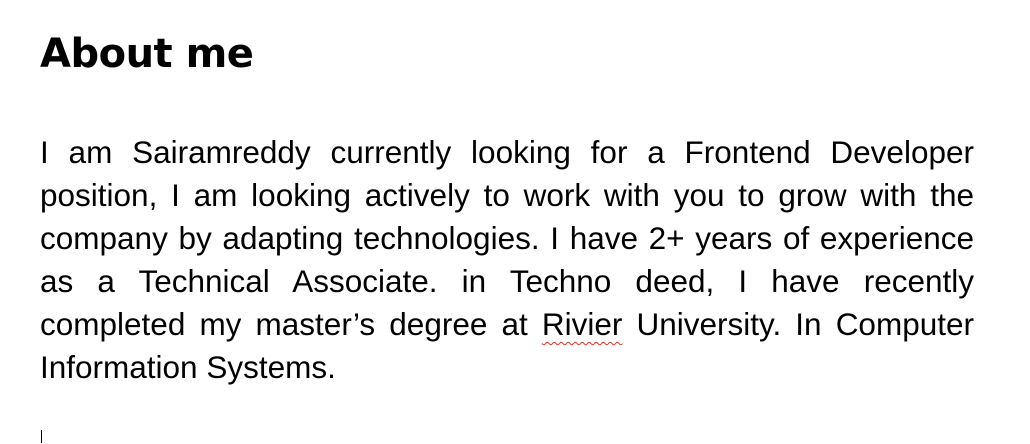 Image resolution: width=1030 pixels, height=444 pixels. I want to click on text-insertion-cursor, so click(41, 436).